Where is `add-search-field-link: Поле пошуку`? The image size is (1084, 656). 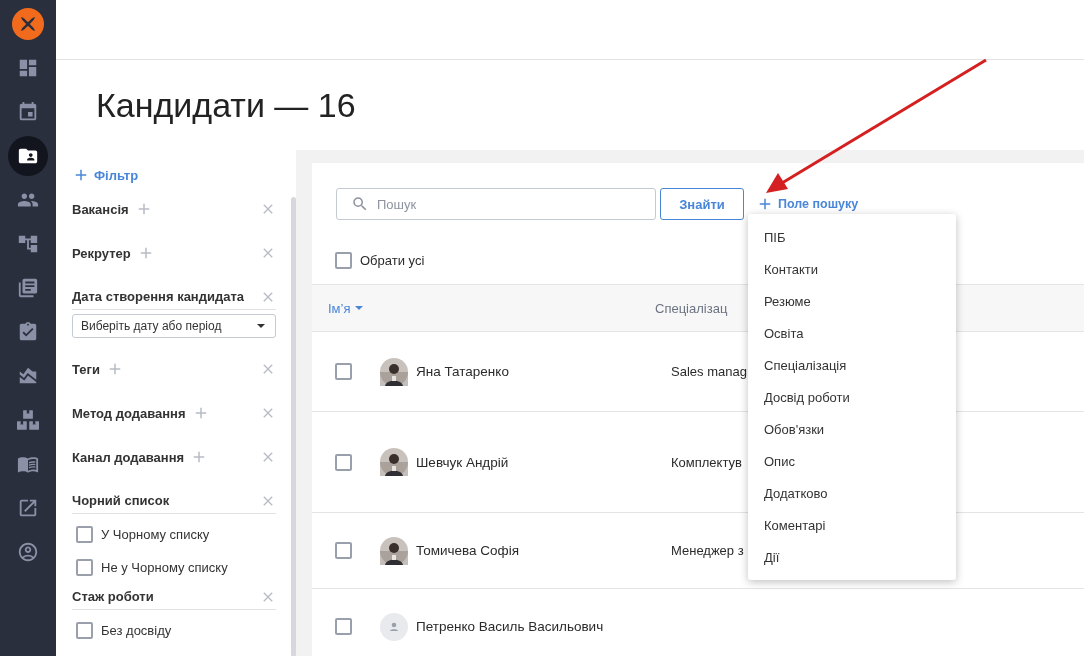
add-search-field-link: Поле пошуку is located at coordinates (807, 204).